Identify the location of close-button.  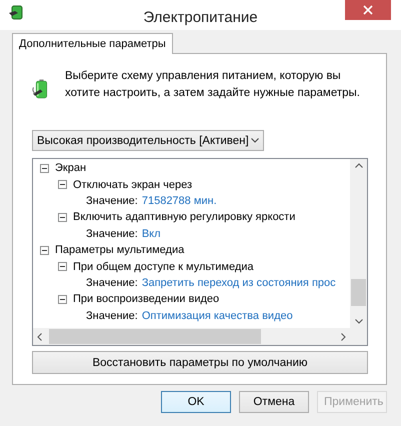
(368, 10).